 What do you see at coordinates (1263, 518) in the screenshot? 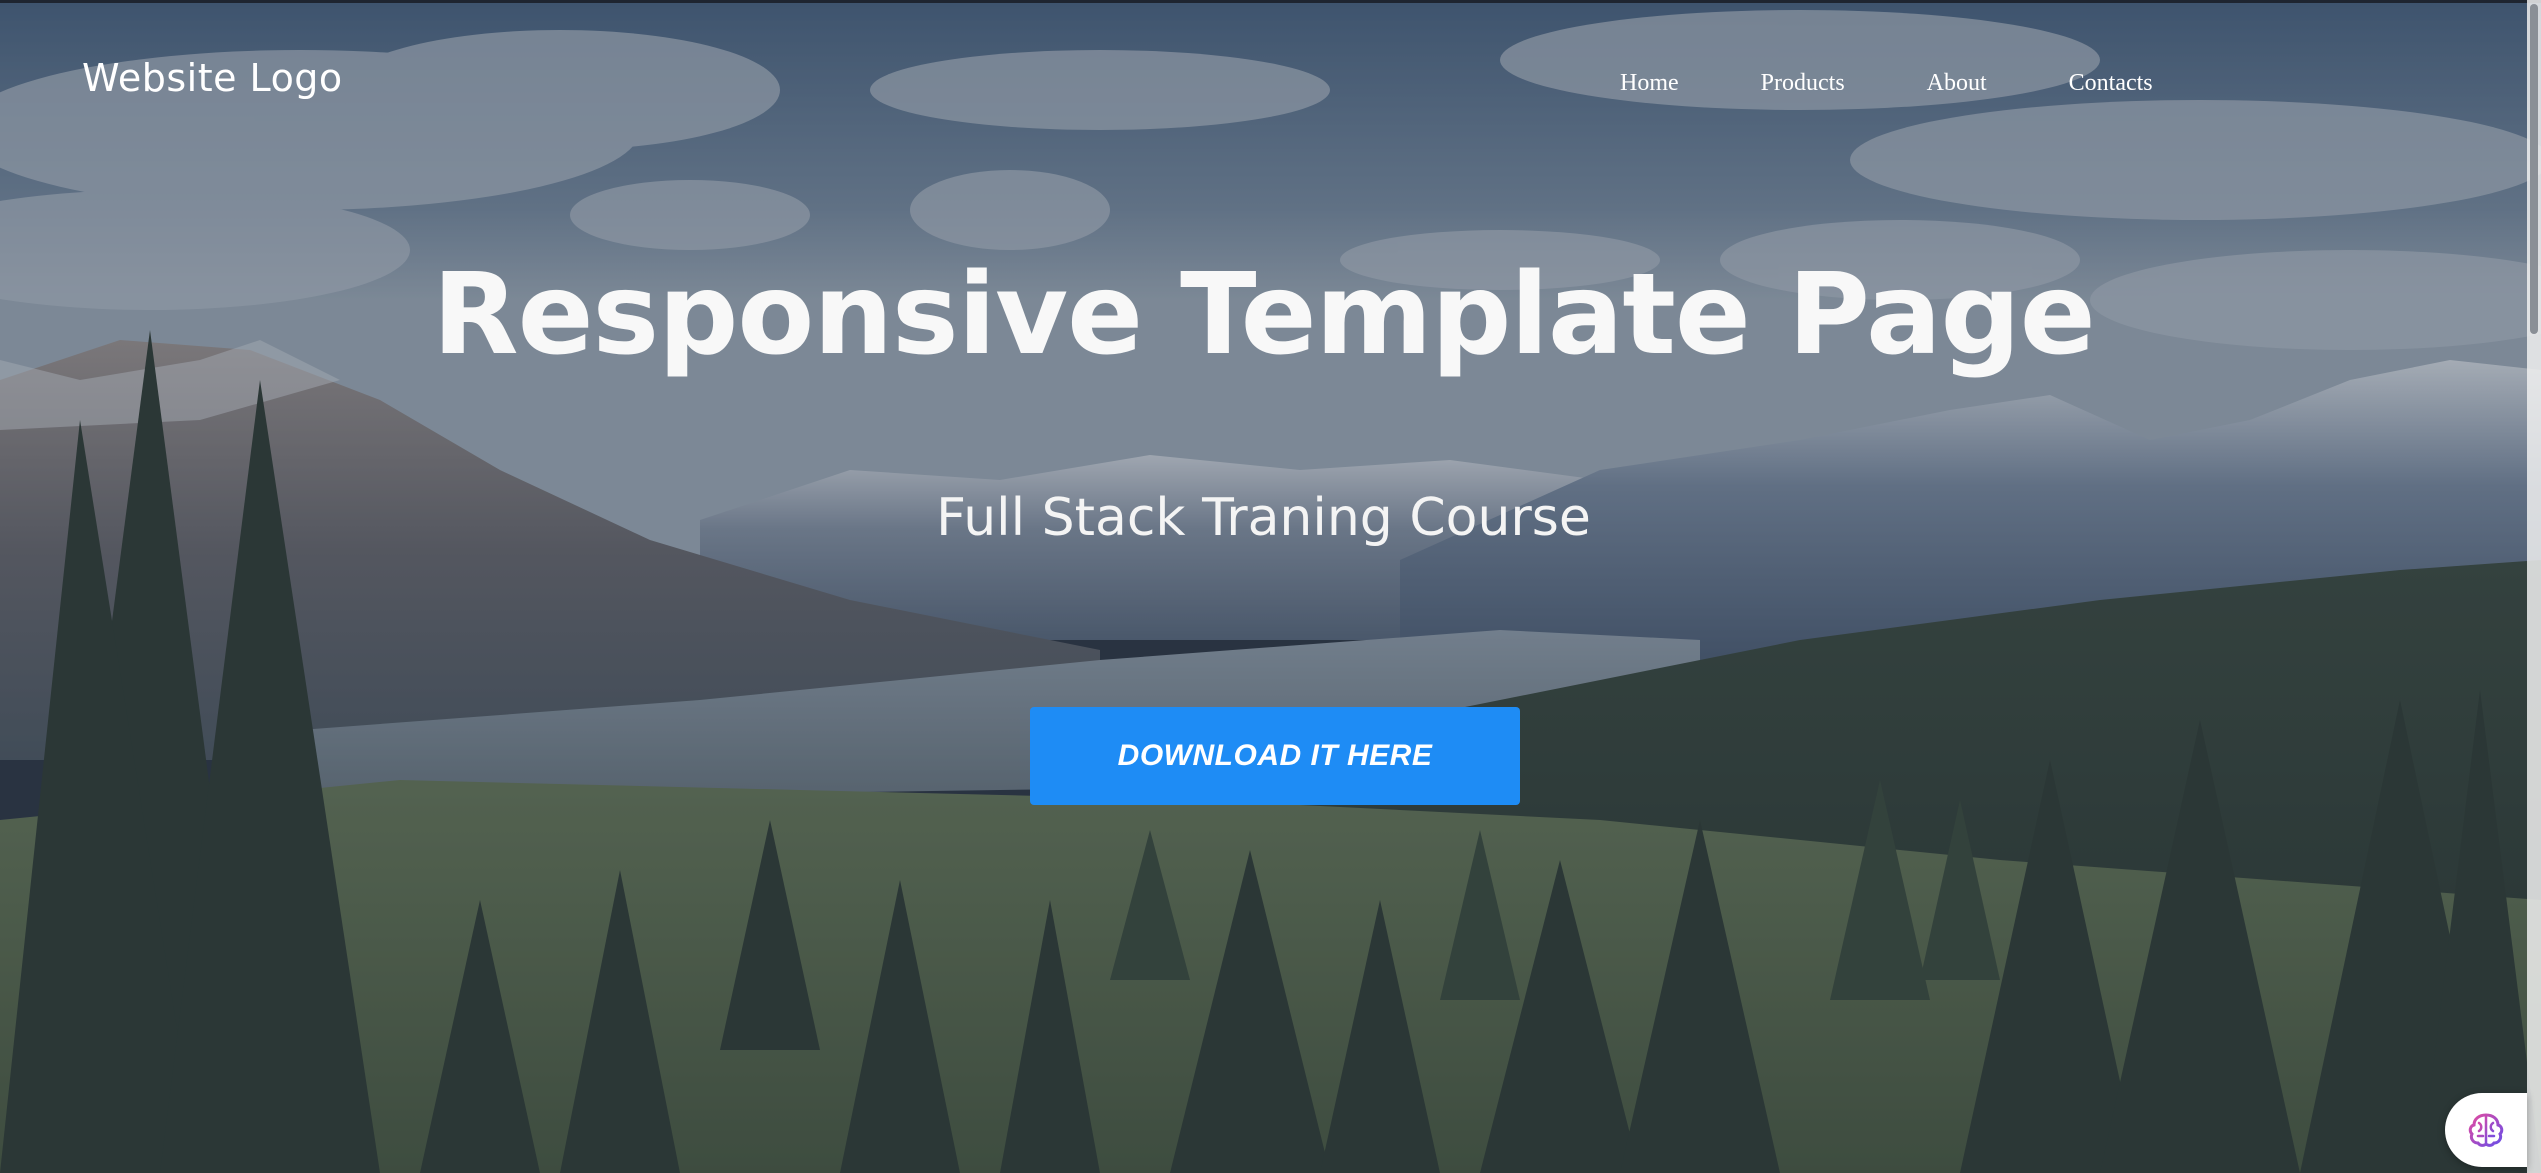
I see `hero-subtitle: Full Stack Traning Course` at bounding box center [1263, 518].